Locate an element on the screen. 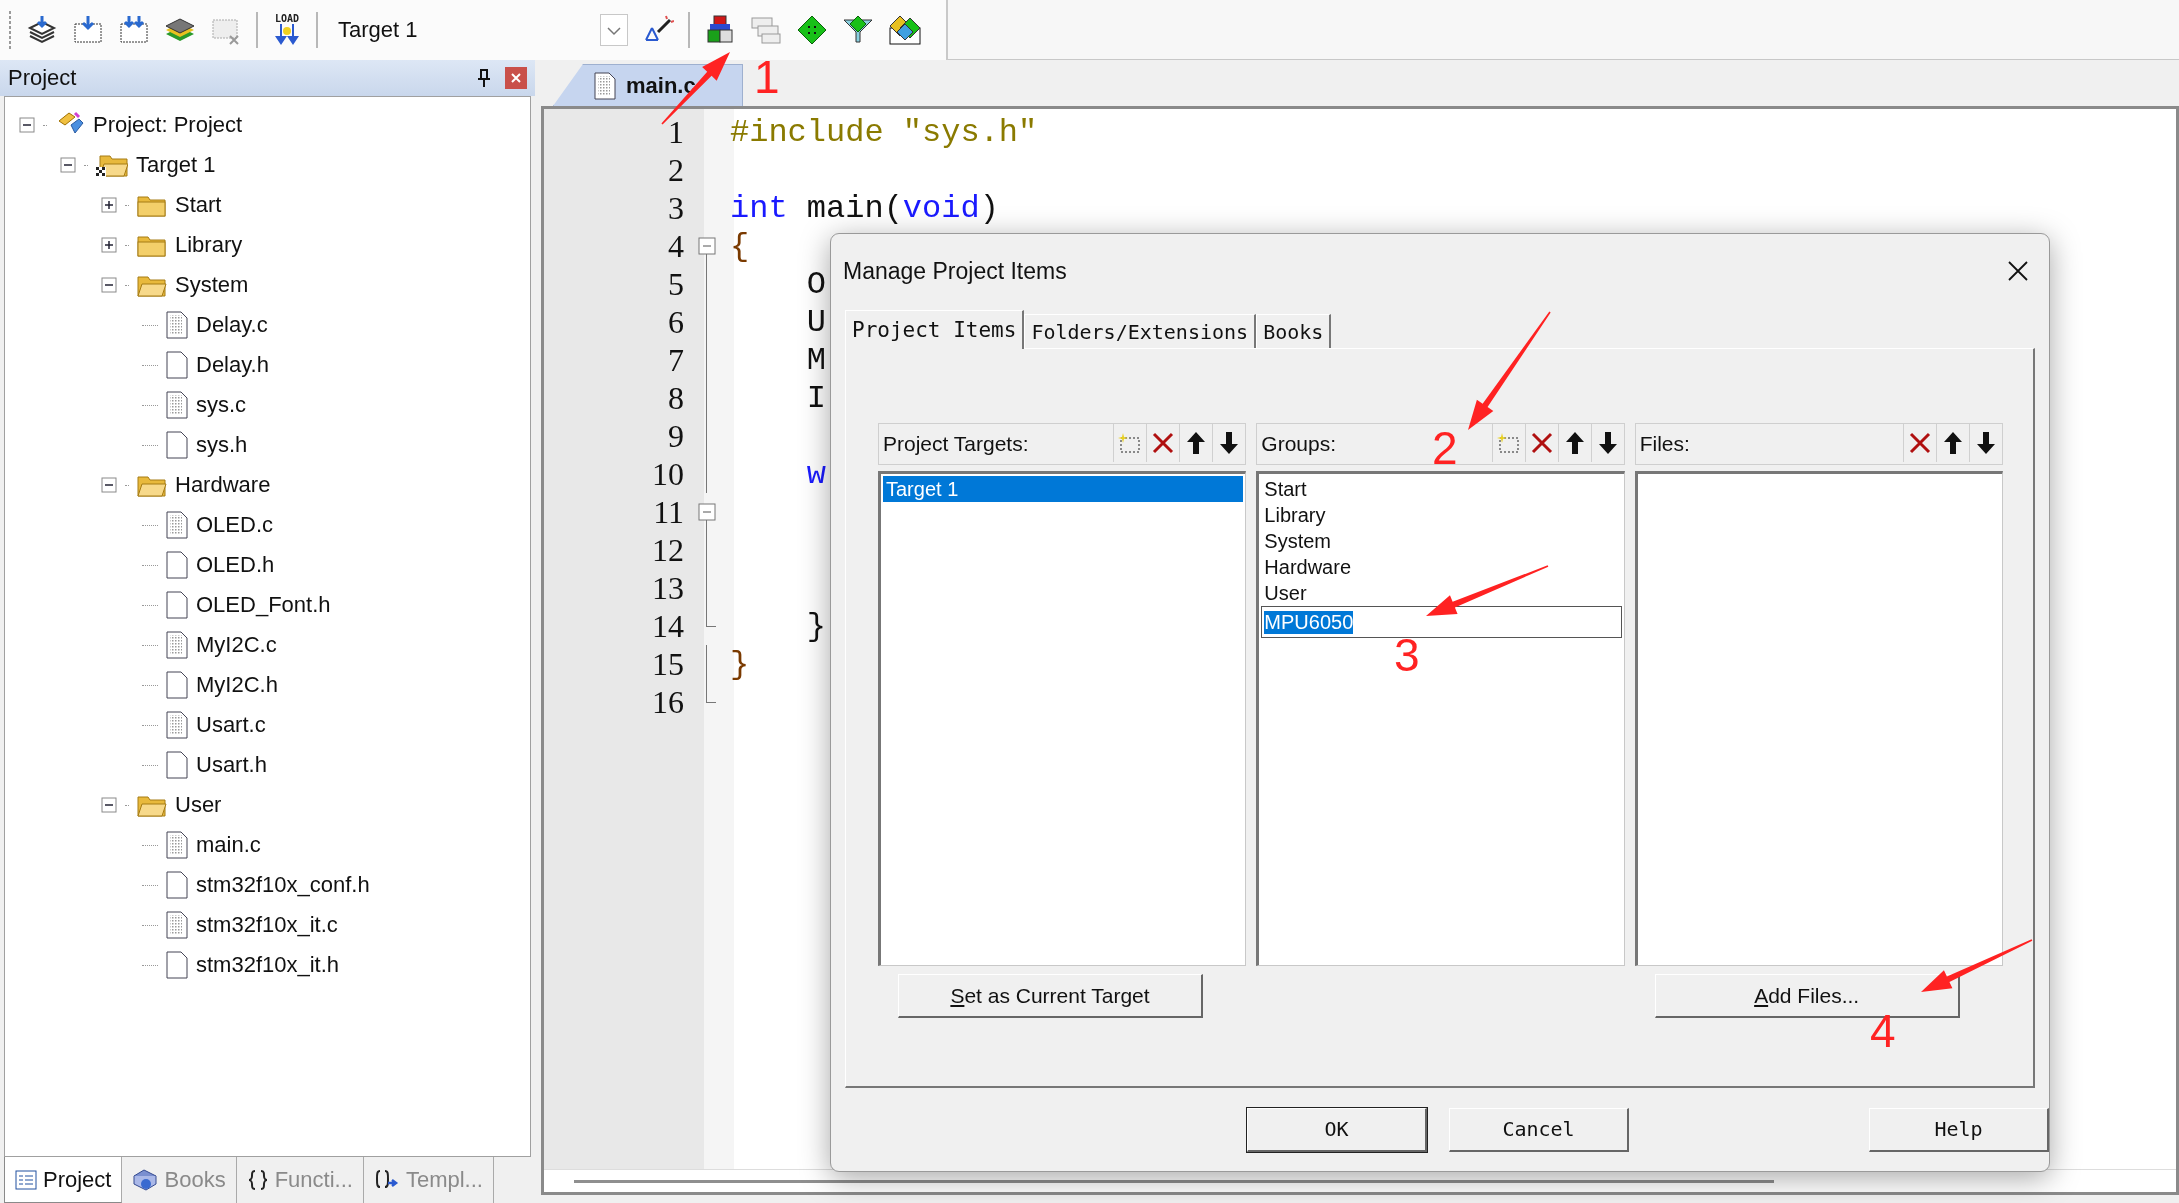  list-item: Hardware is located at coordinates (1441, 567).